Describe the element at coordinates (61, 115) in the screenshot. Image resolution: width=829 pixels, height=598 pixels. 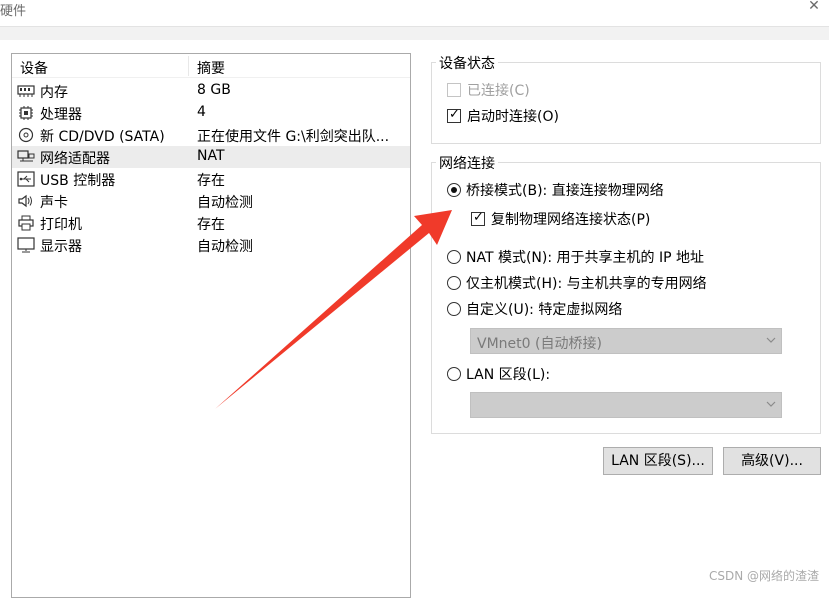
I see `device-name: 处理器` at that location.